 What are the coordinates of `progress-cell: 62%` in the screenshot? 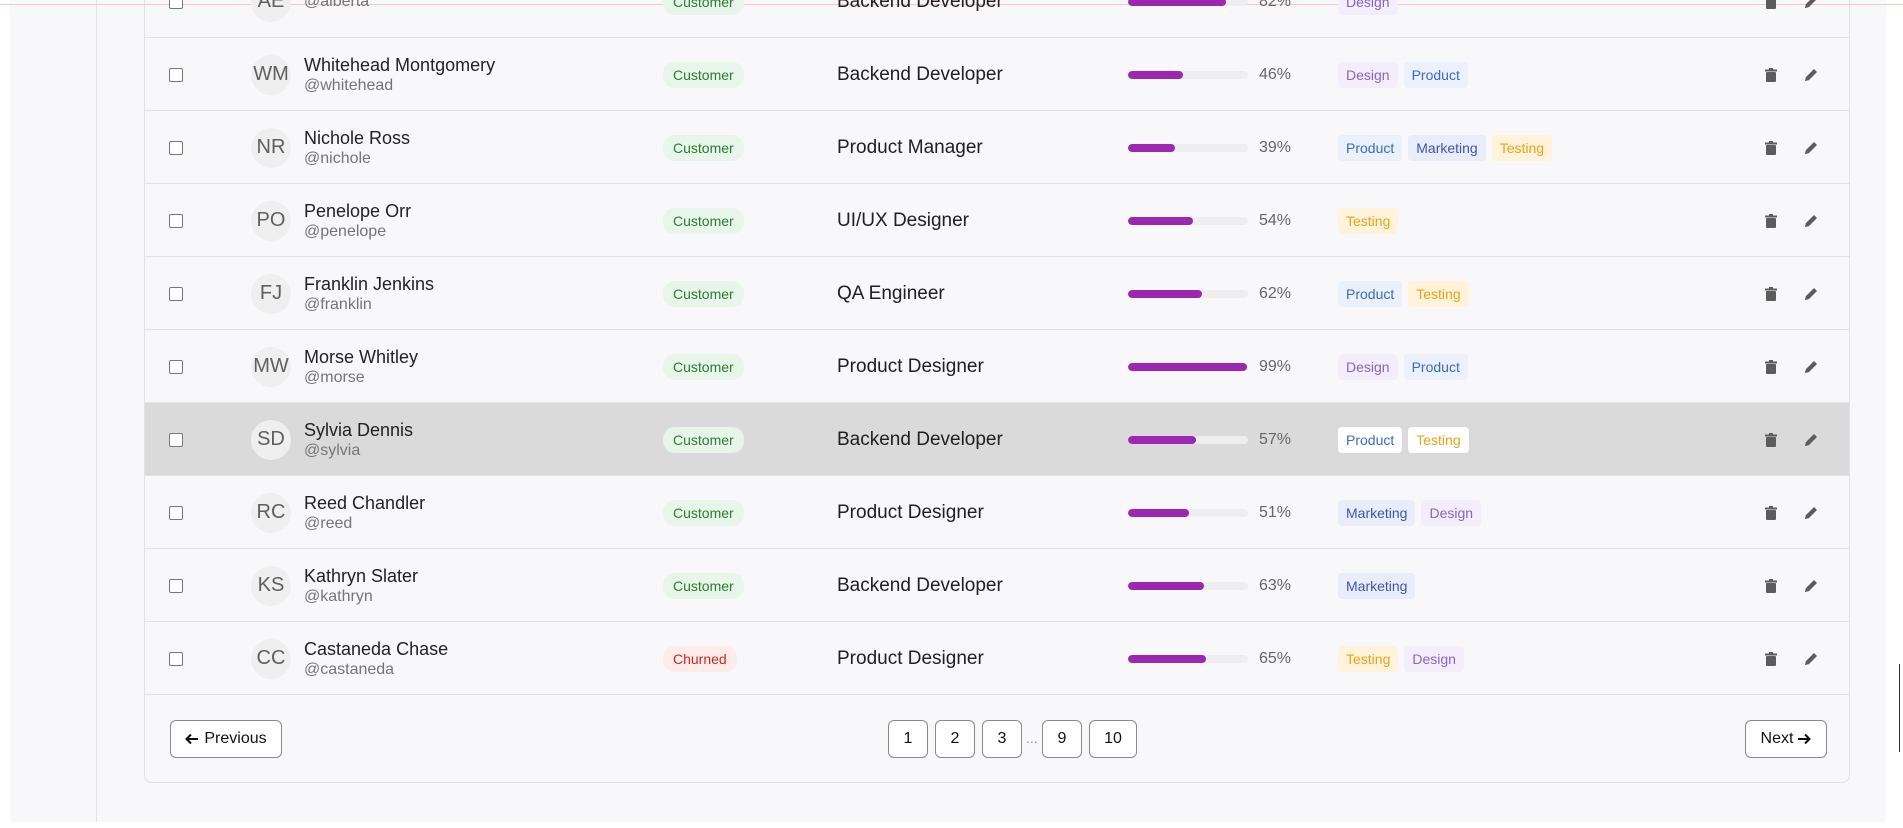 It's located at (1209, 293).